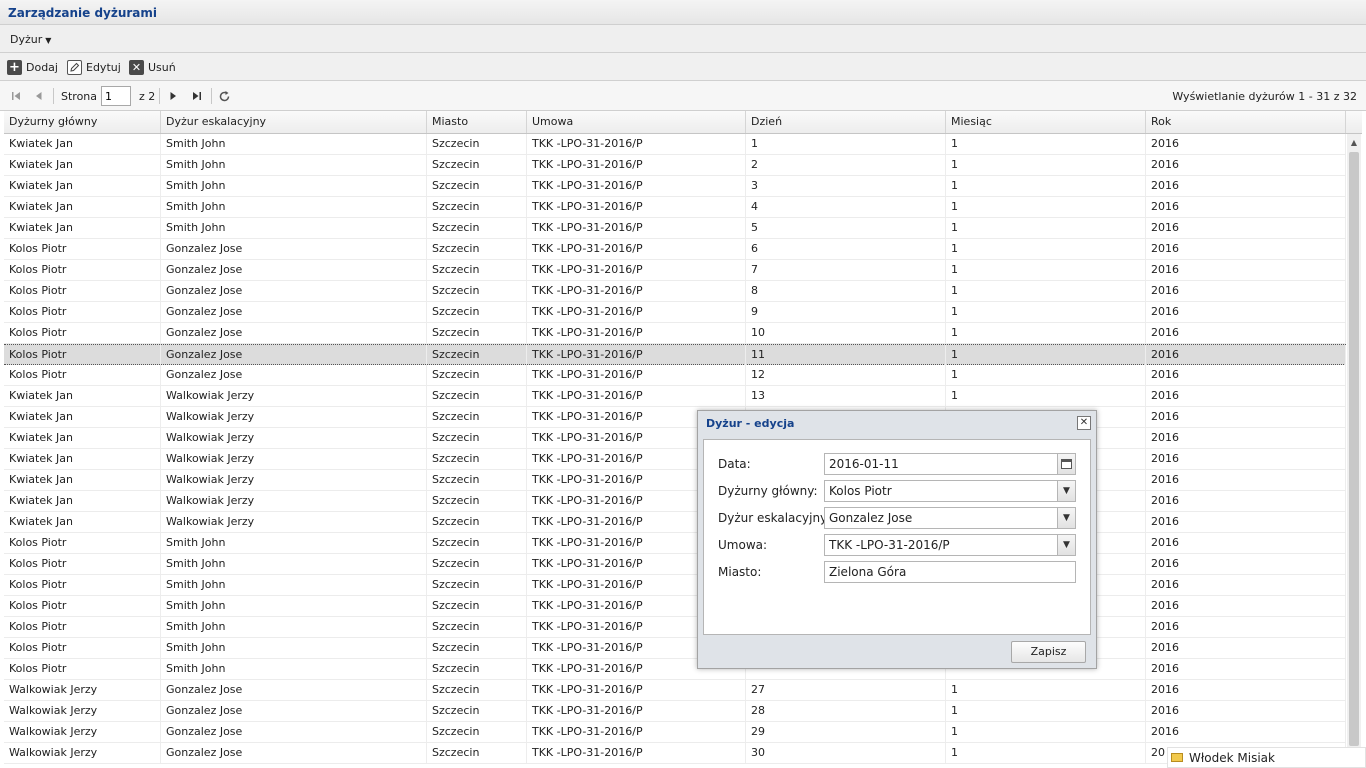  I want to click on column-header-day: Dzień, so click(846, 122).